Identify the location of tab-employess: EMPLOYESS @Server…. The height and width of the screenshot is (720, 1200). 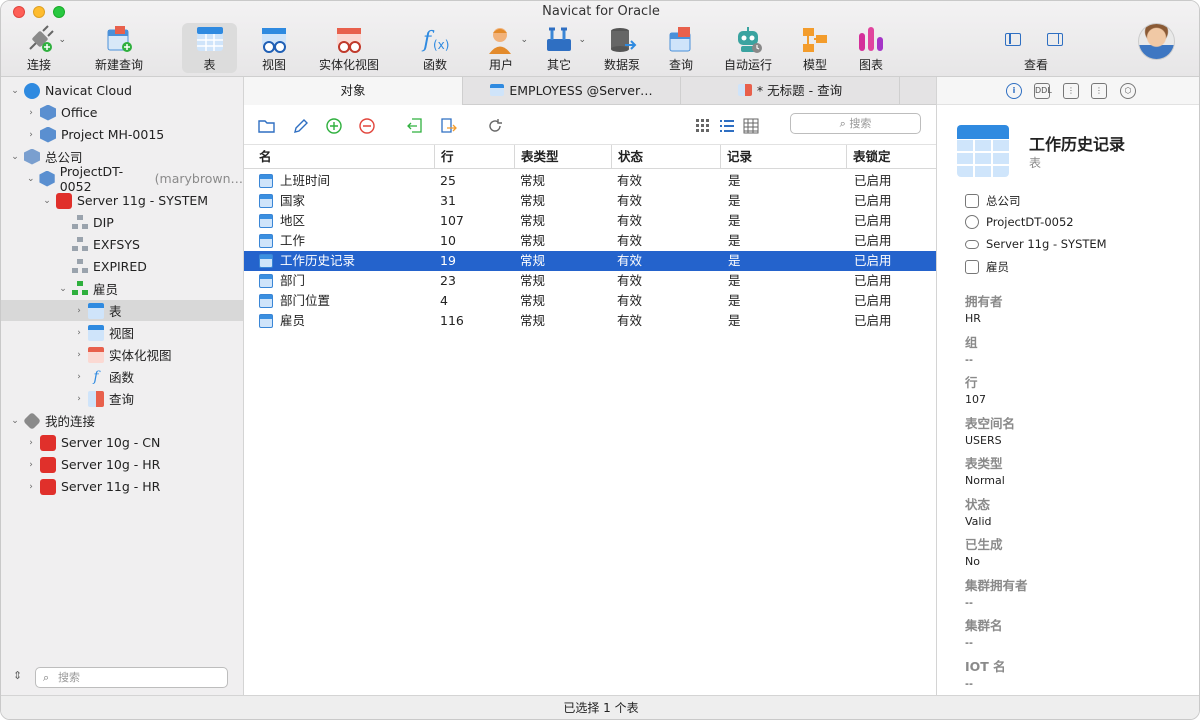
(572, 91).